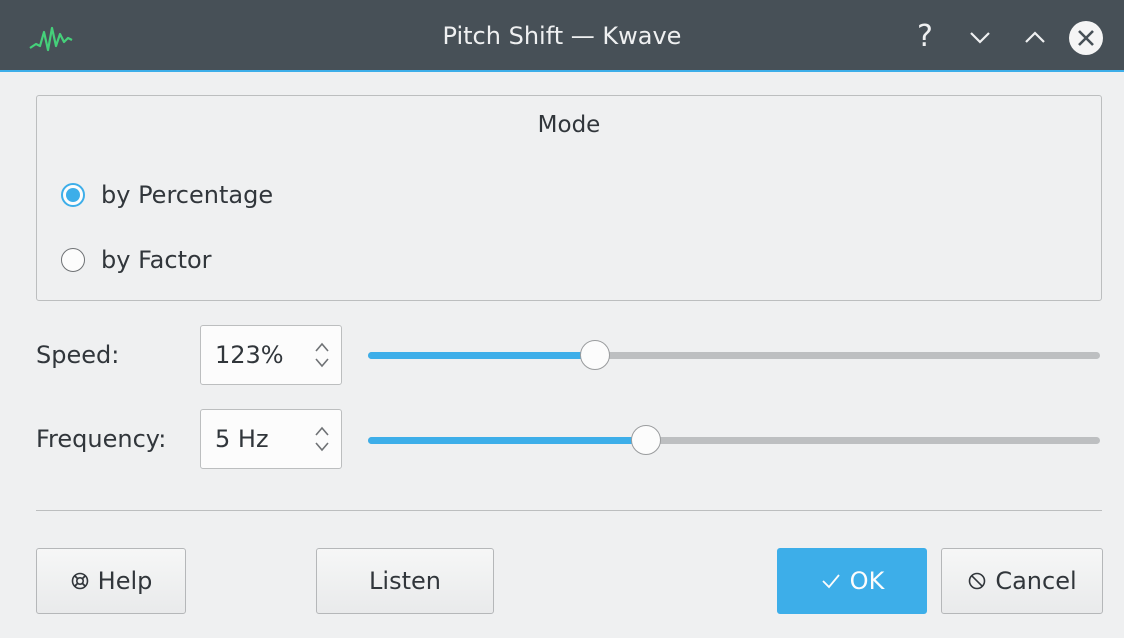  I want to click on speed-spinbox: 123%, so click(271, 355).